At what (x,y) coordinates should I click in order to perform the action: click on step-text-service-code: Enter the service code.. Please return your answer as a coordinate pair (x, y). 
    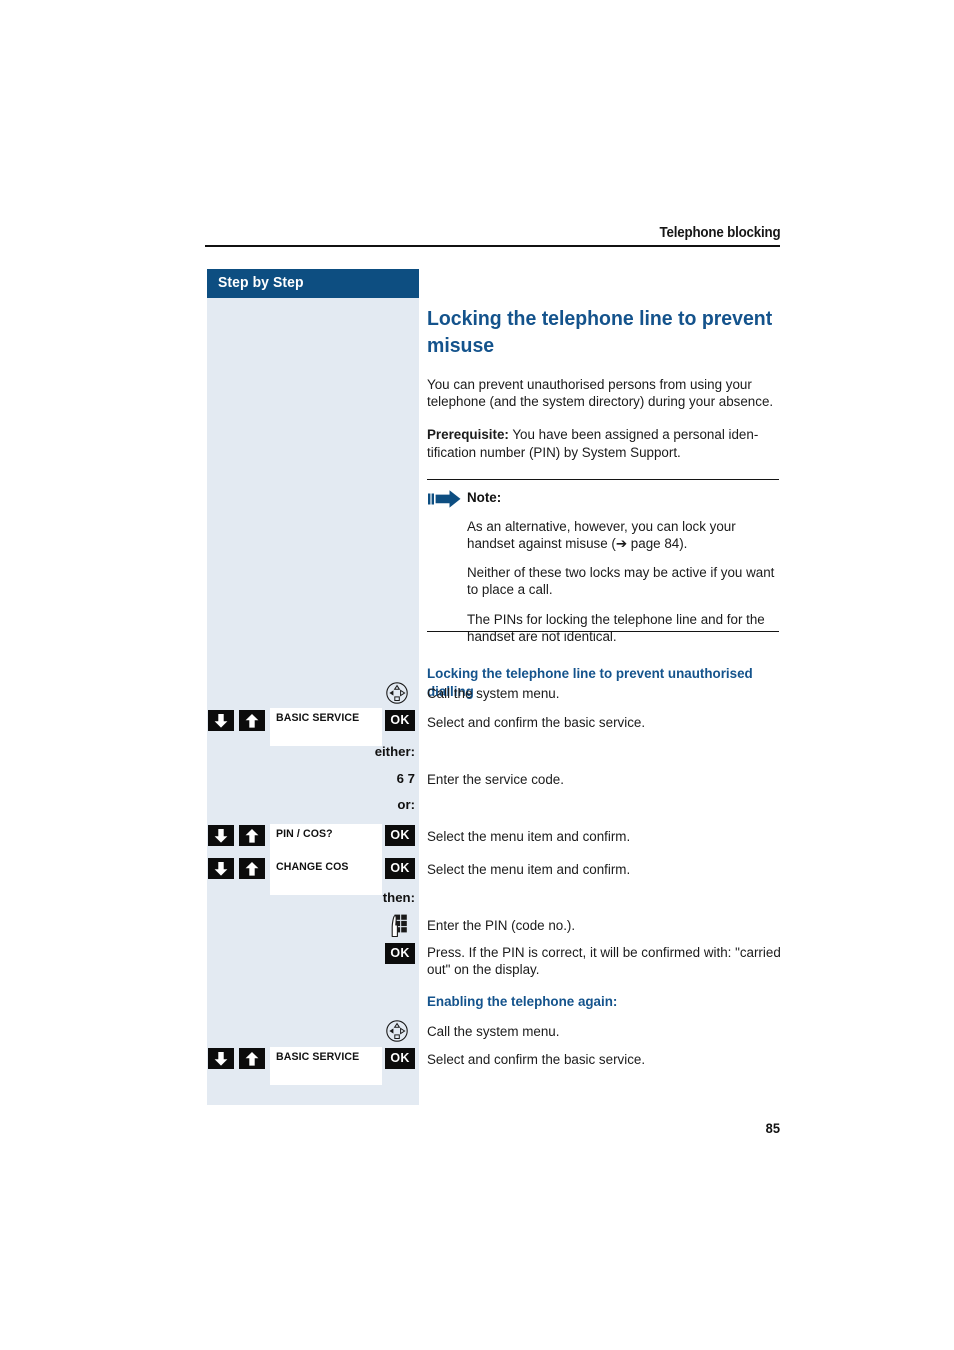
    Looking at the image, I should click on (495, 779).